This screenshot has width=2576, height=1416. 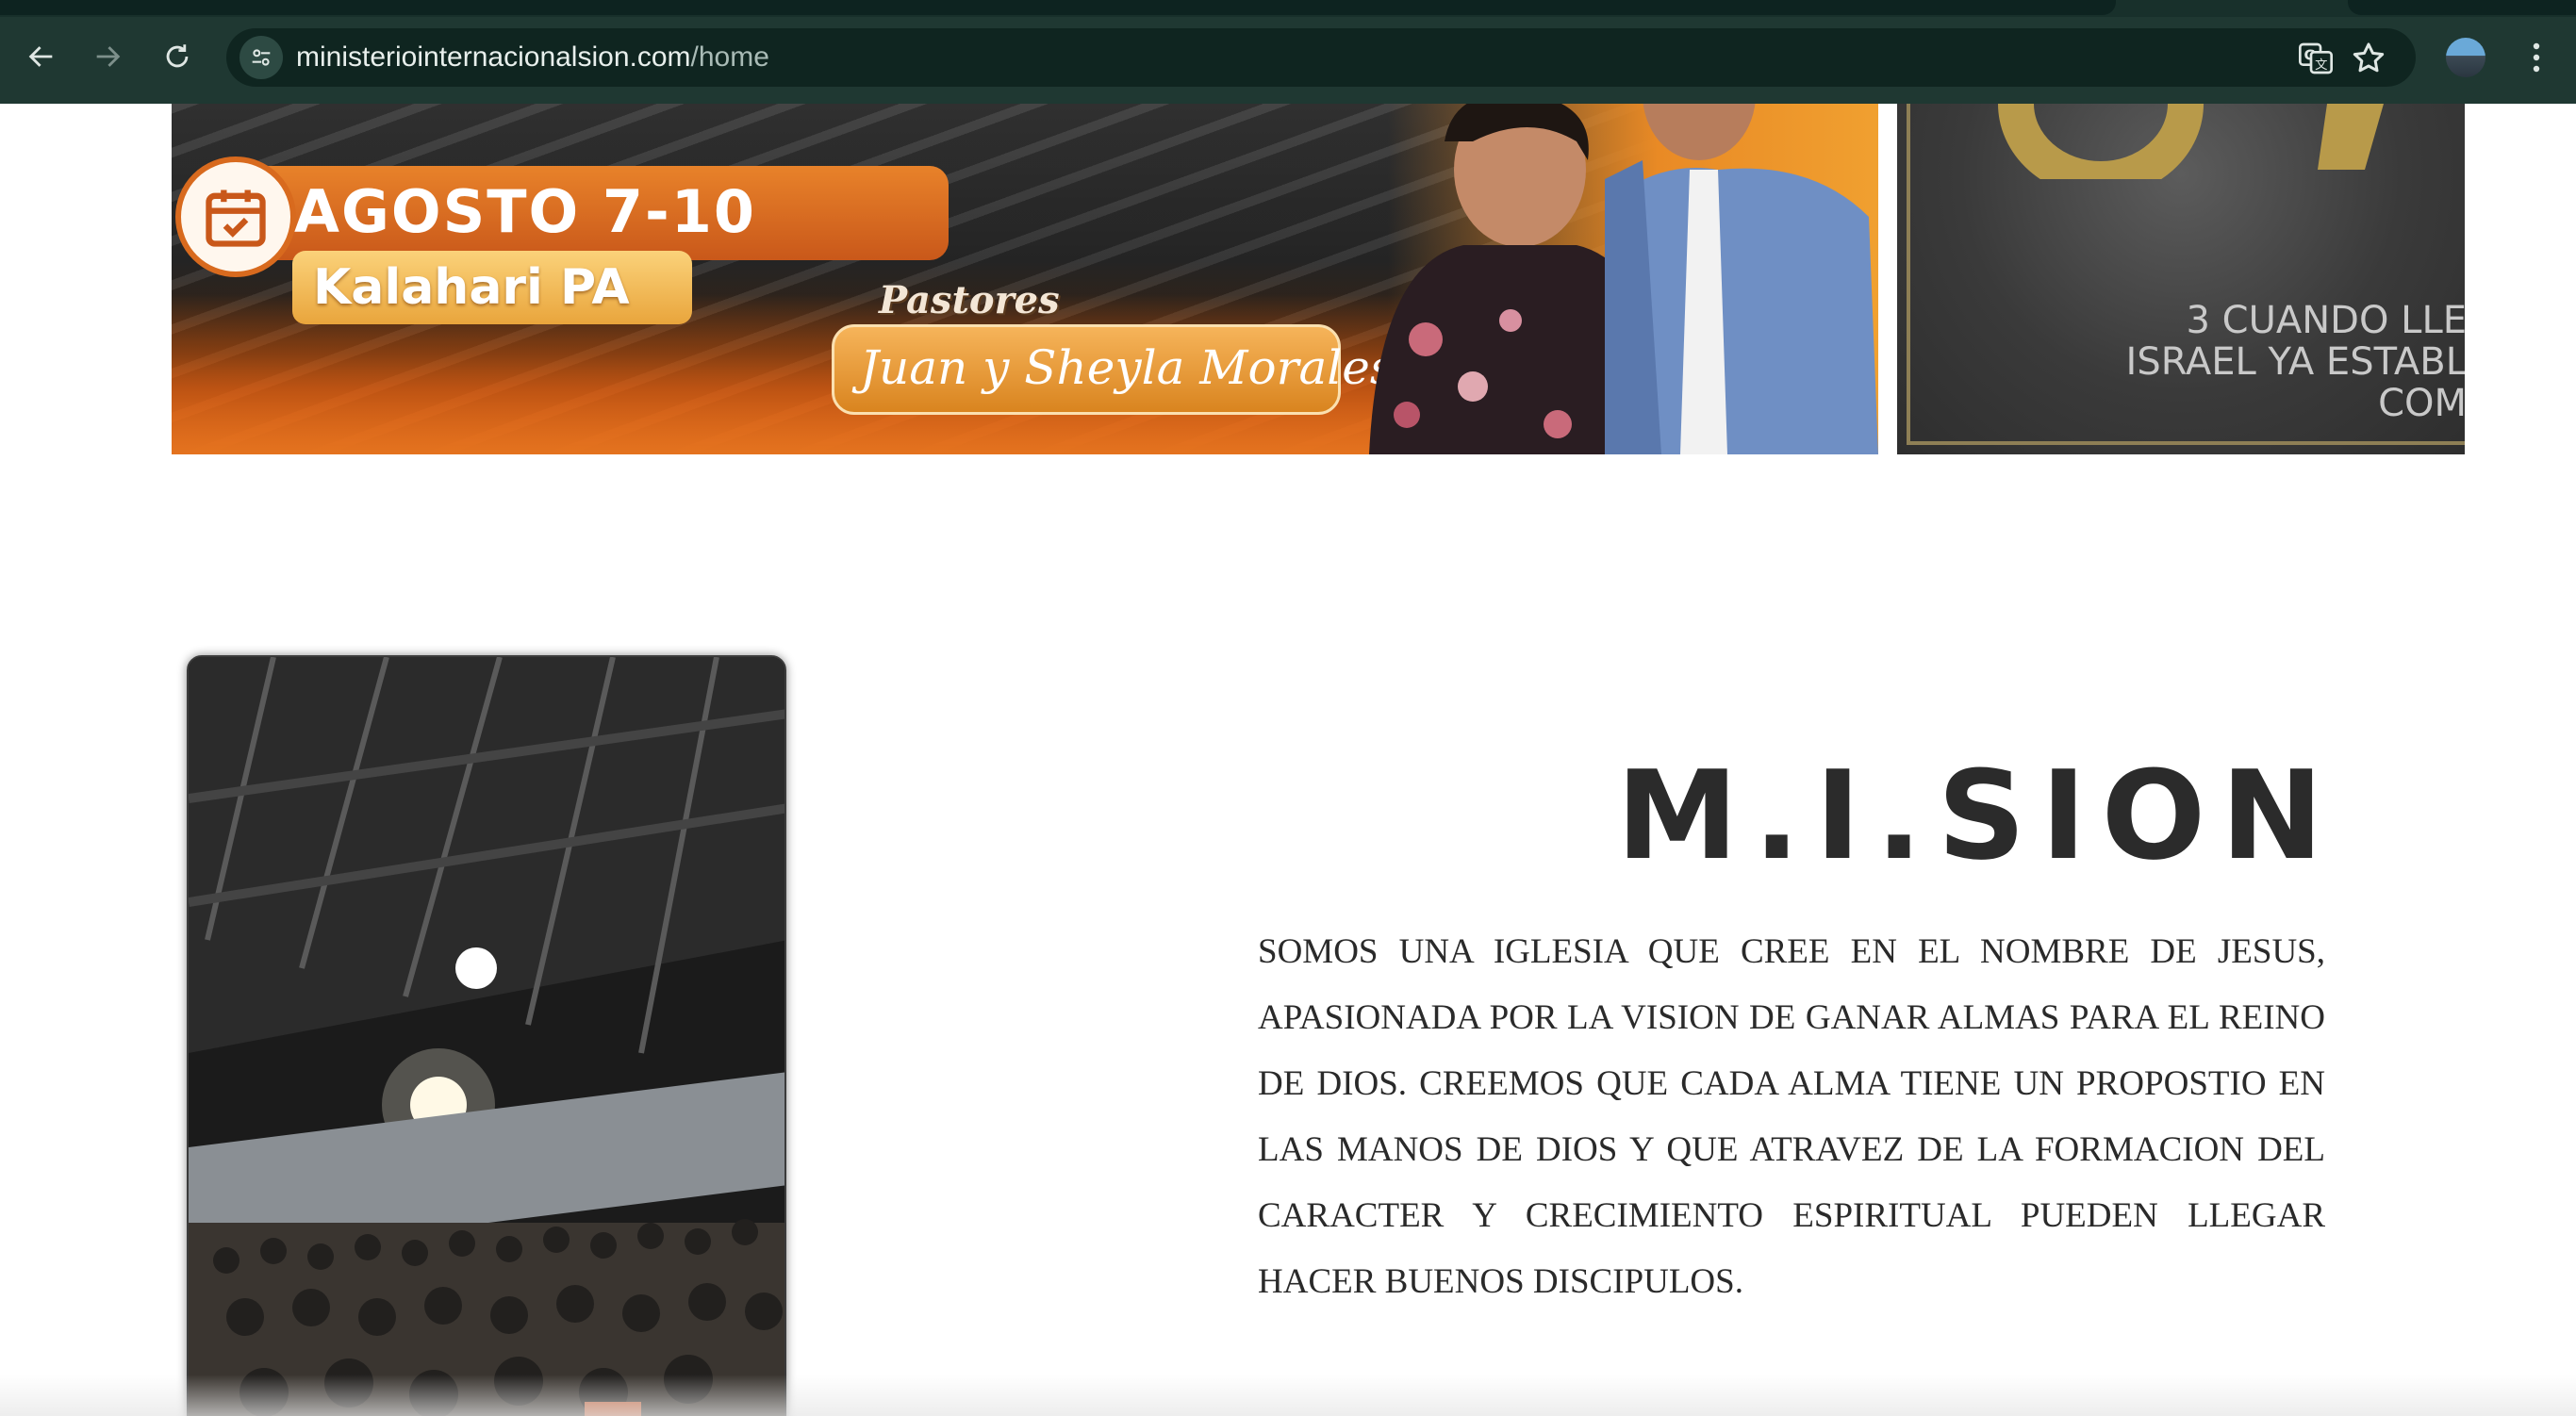 I want to click on url-domain: ministeriointernacionalsion.com, so click(x=493, y=57).